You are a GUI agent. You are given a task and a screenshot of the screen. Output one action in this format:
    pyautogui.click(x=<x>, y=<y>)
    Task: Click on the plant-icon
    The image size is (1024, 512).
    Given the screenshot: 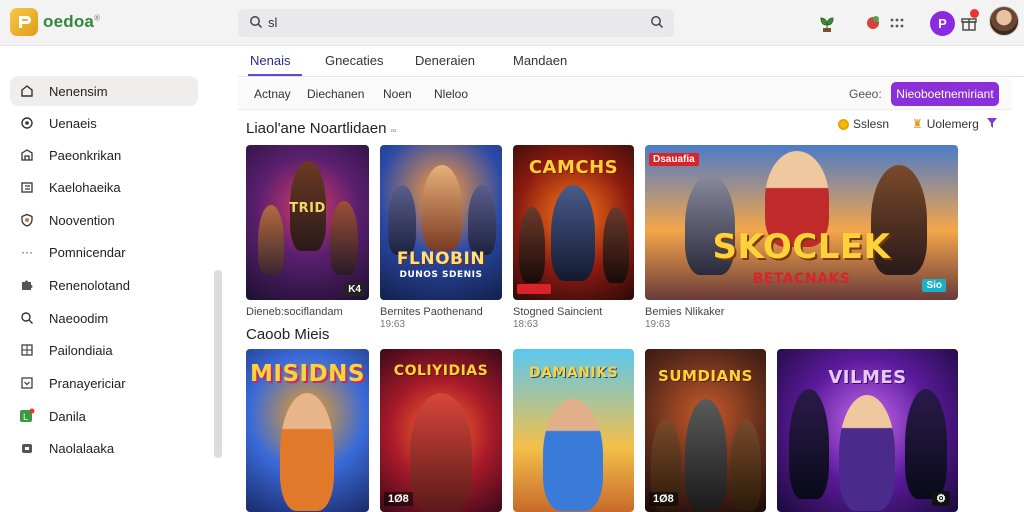 What is the action you would take?
    pyautogui.click(x=827, y=23)
    